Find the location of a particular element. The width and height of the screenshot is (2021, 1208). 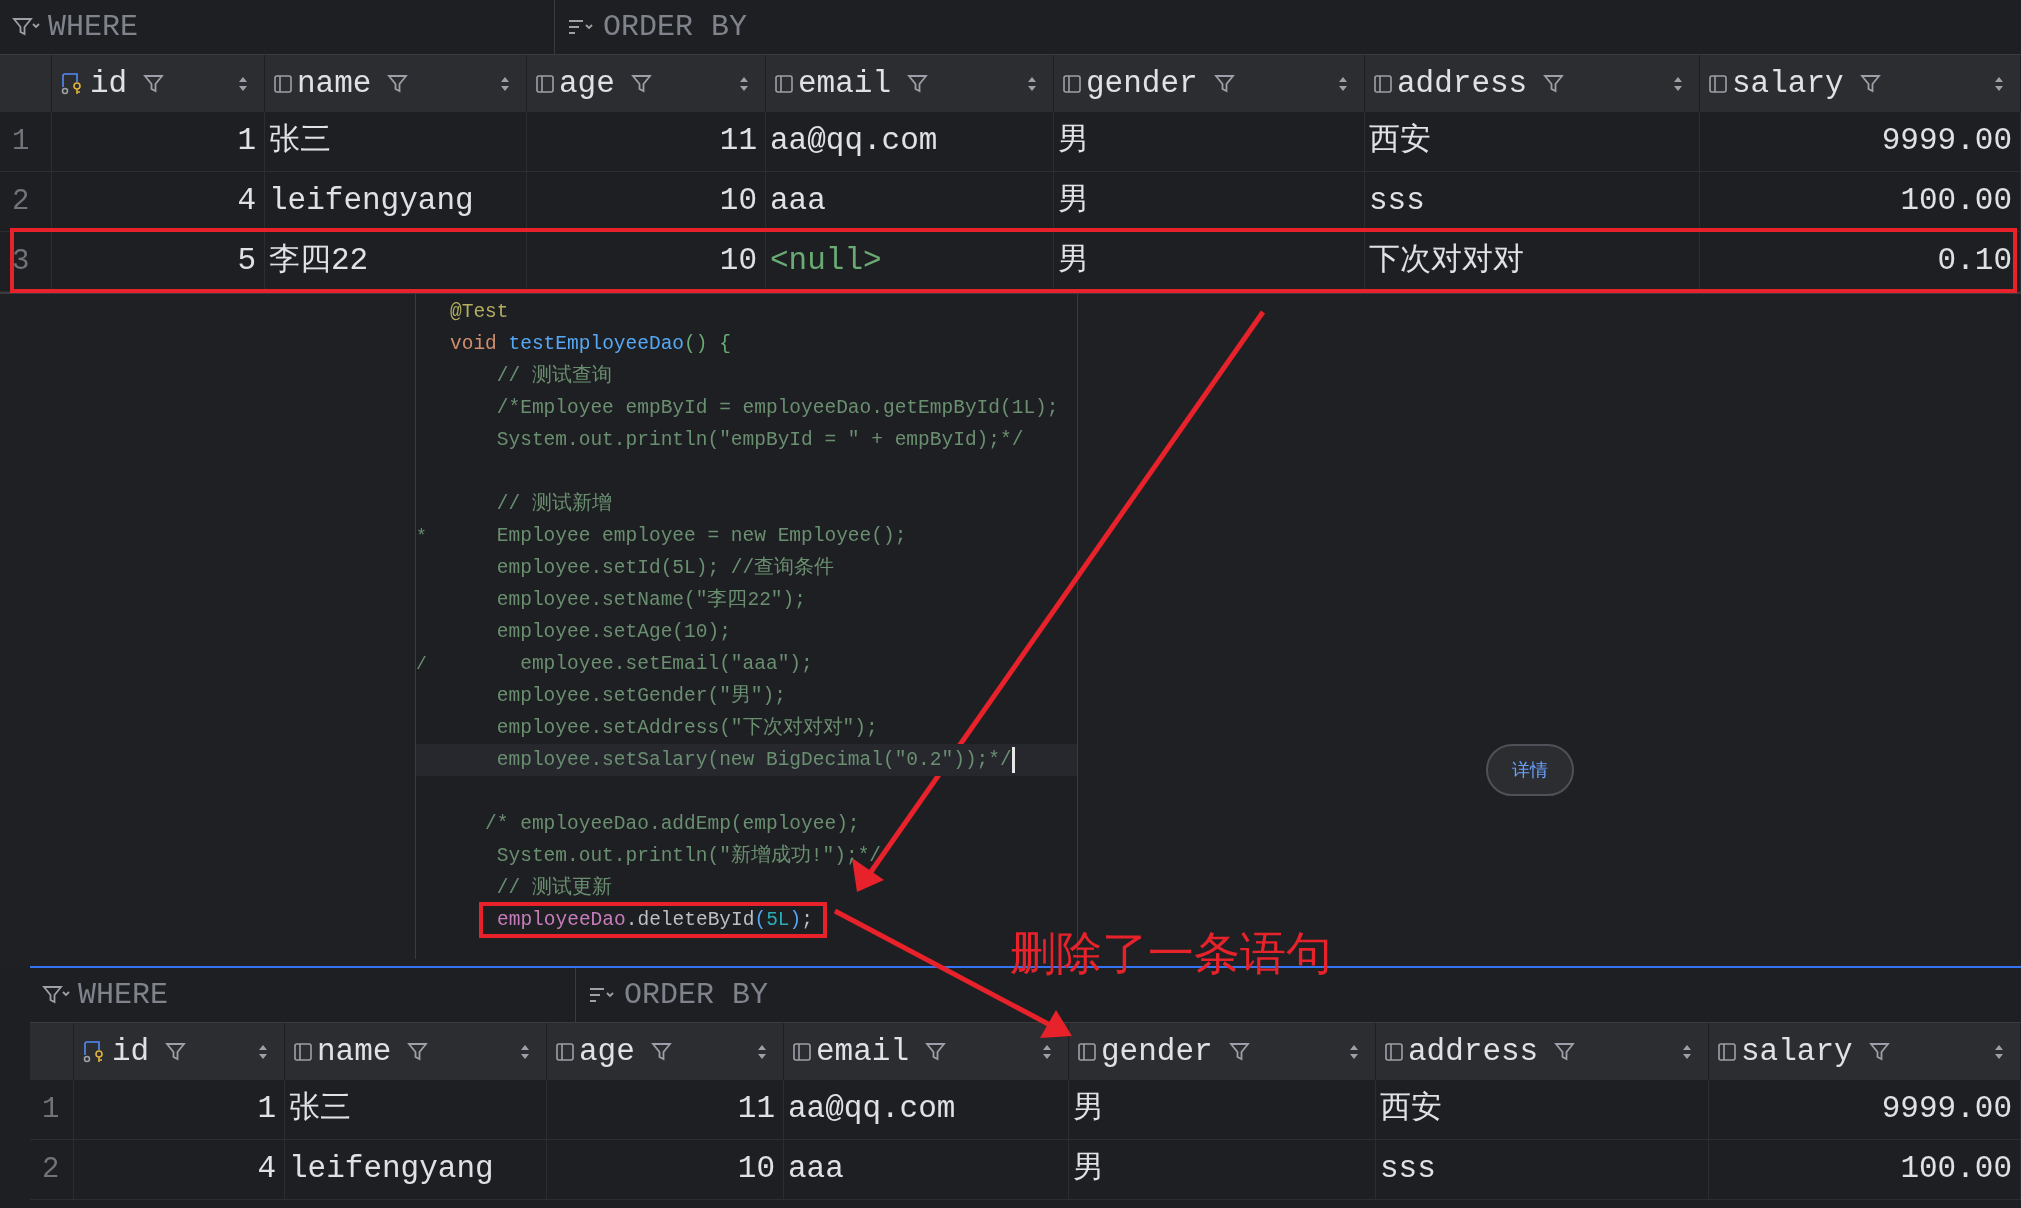

table-cell: 11 is located at coordinates (646, 141).